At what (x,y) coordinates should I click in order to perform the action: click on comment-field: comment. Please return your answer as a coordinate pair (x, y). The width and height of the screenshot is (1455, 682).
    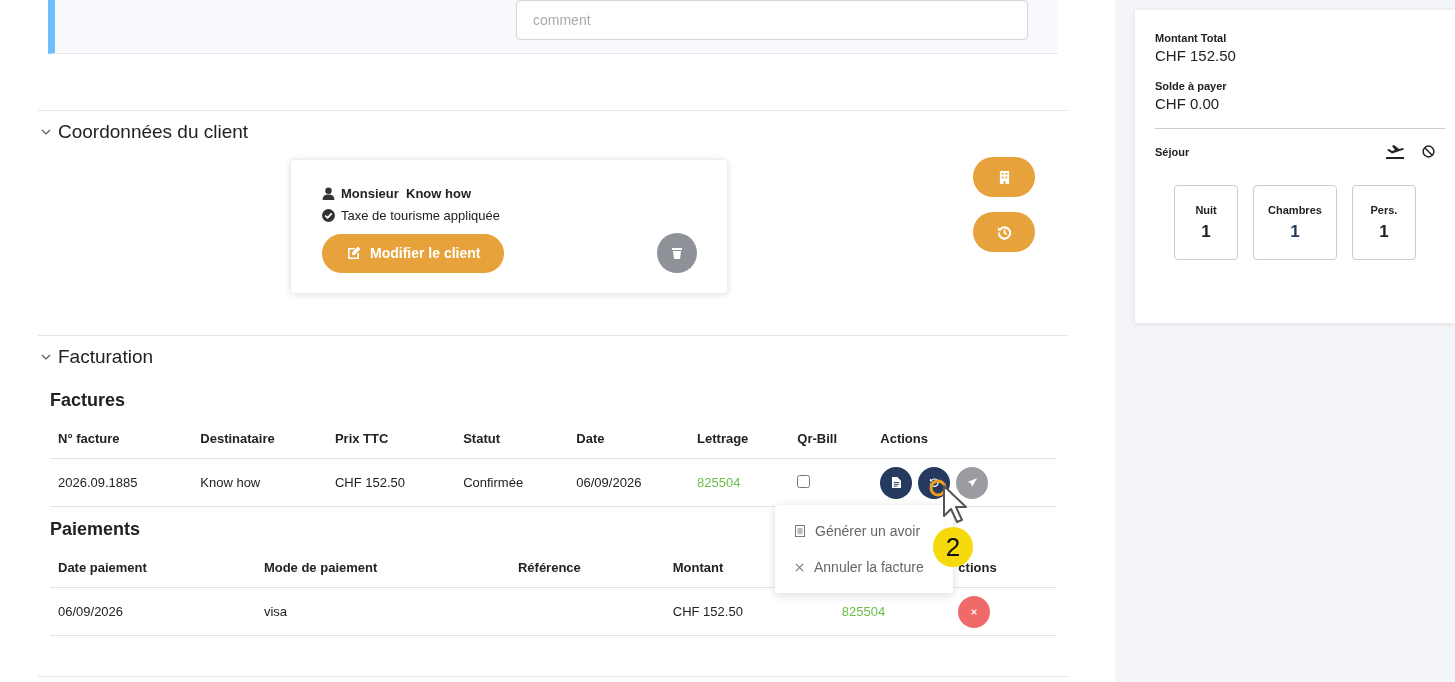
    Looking at the image, I should click on (772, 20).